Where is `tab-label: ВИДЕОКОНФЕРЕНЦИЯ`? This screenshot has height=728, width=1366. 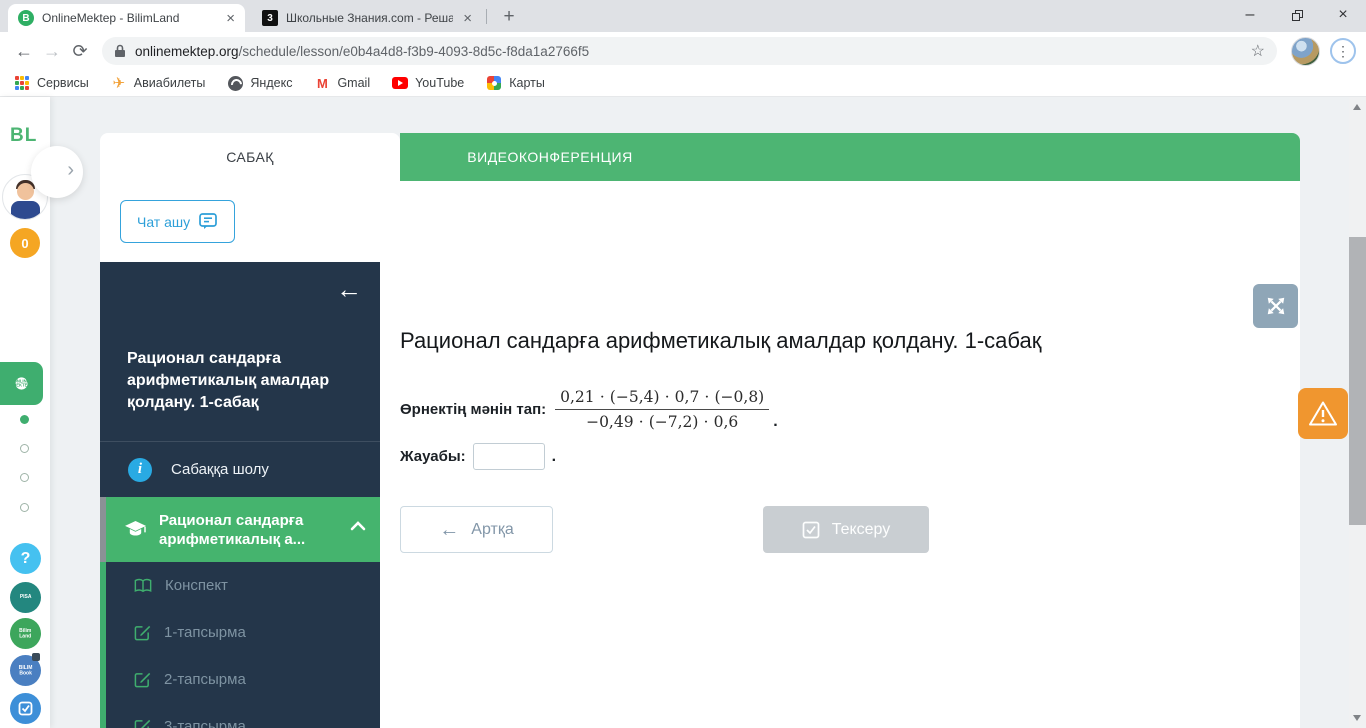
tab-label: ВИДЕОКОНФЕРЕНЦИЯ is located at coordinates (550, 157).